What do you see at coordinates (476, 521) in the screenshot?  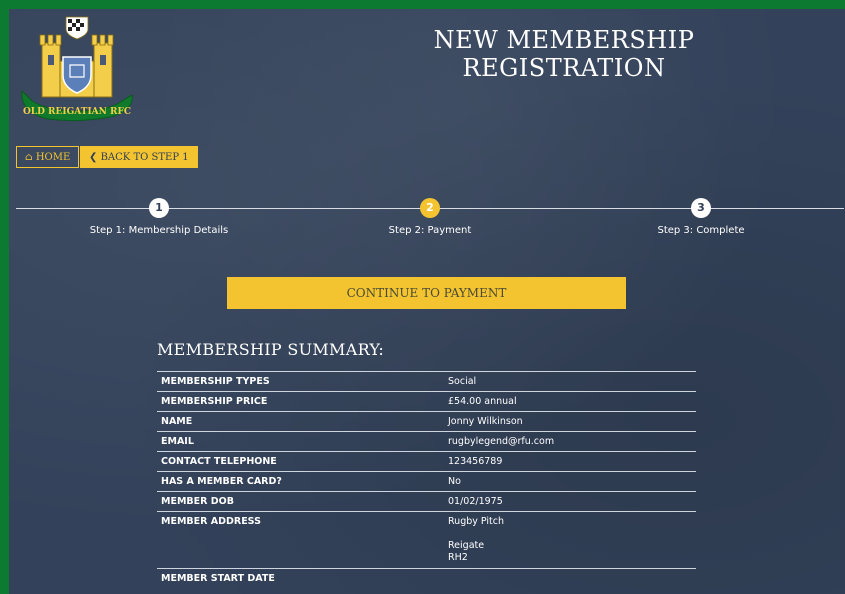 I see `address-line-1: Rugby Pitch` at bounding box center [476, 521].